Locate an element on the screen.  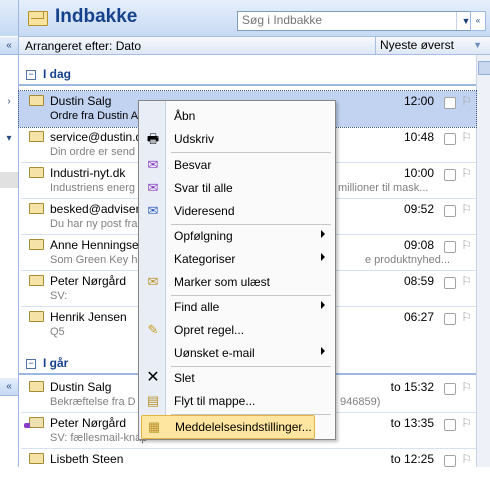
message-sender: besked@adviserin is located at coordinates (99, 209).